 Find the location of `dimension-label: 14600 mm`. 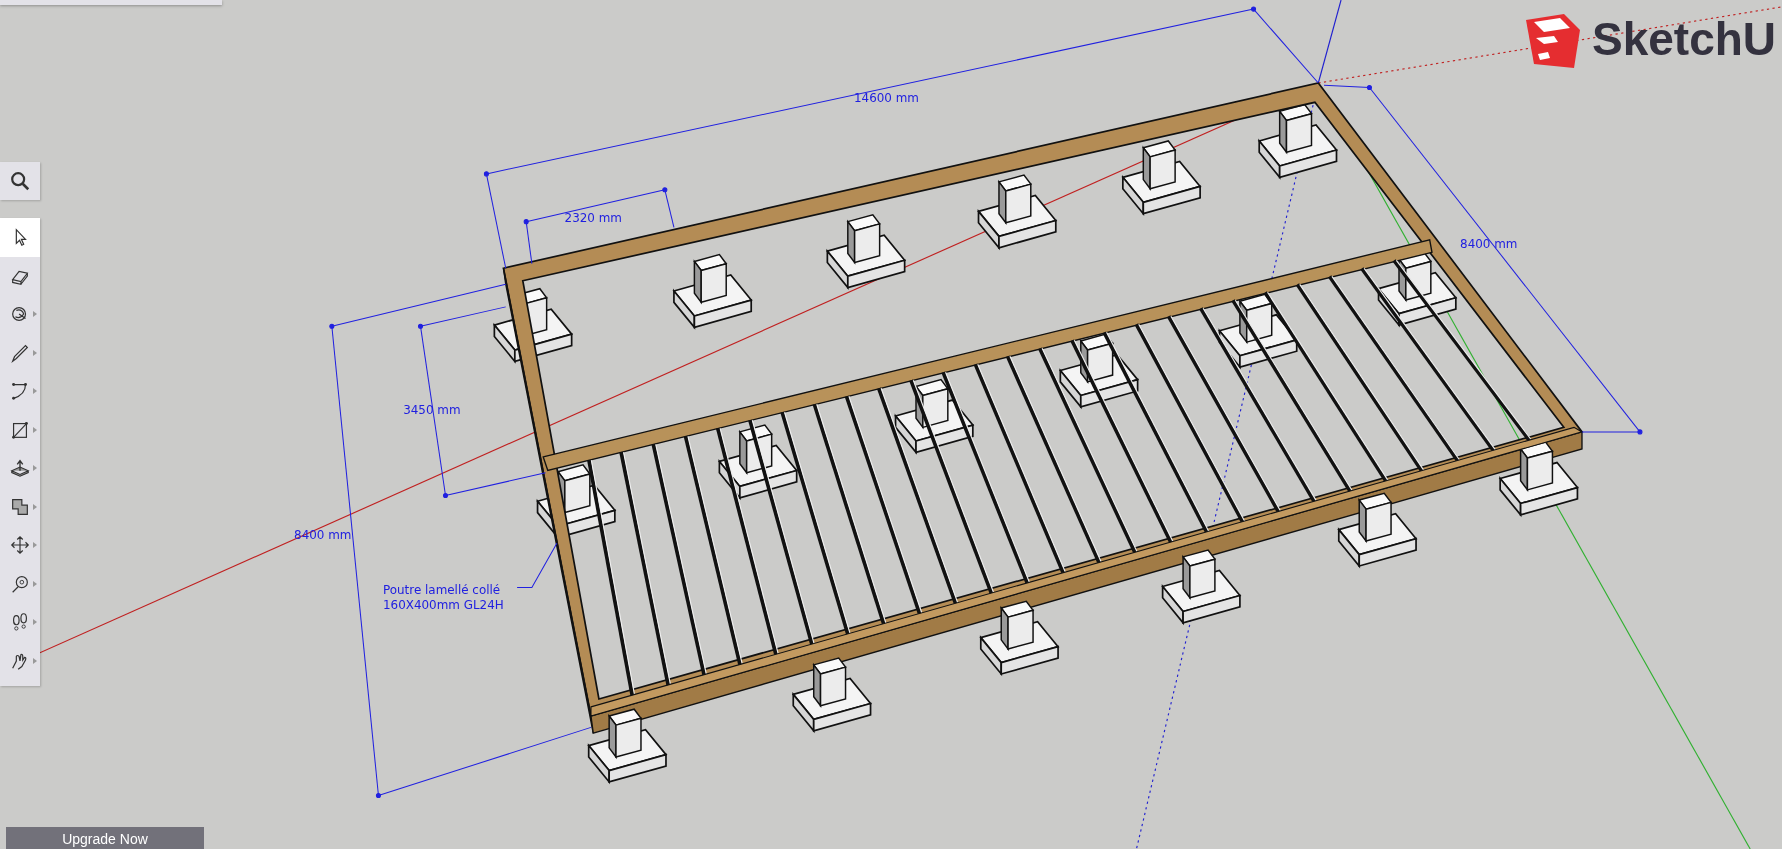

dimension-label: 14600 mm is located at coordinates (886, 98).